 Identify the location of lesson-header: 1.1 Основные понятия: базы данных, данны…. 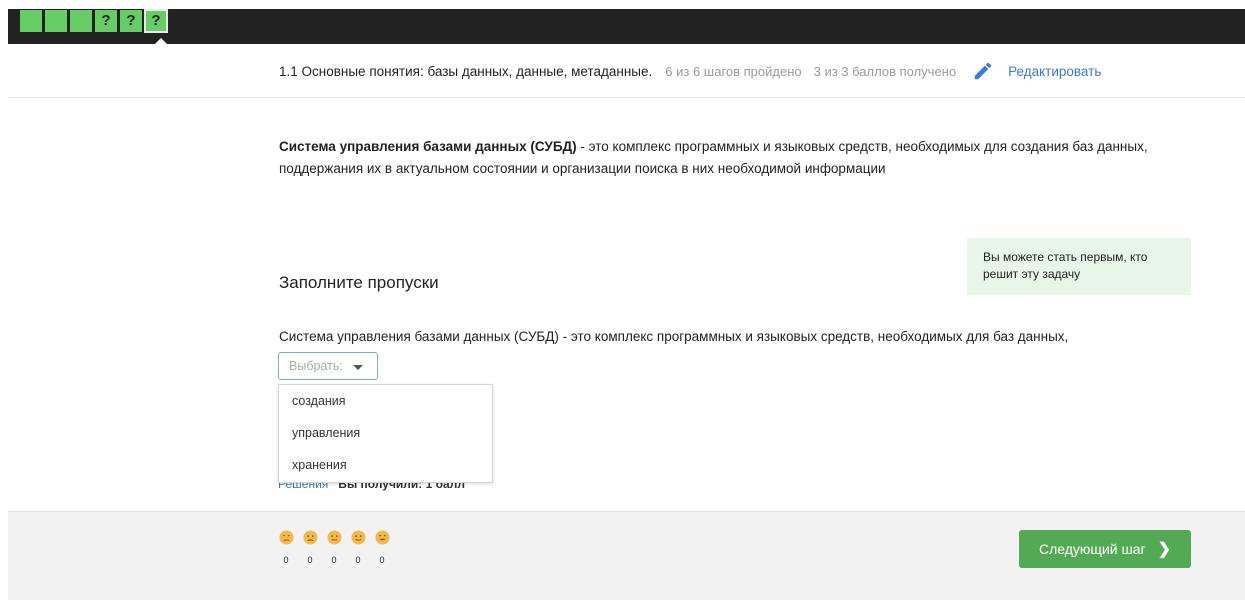
(690, 71).